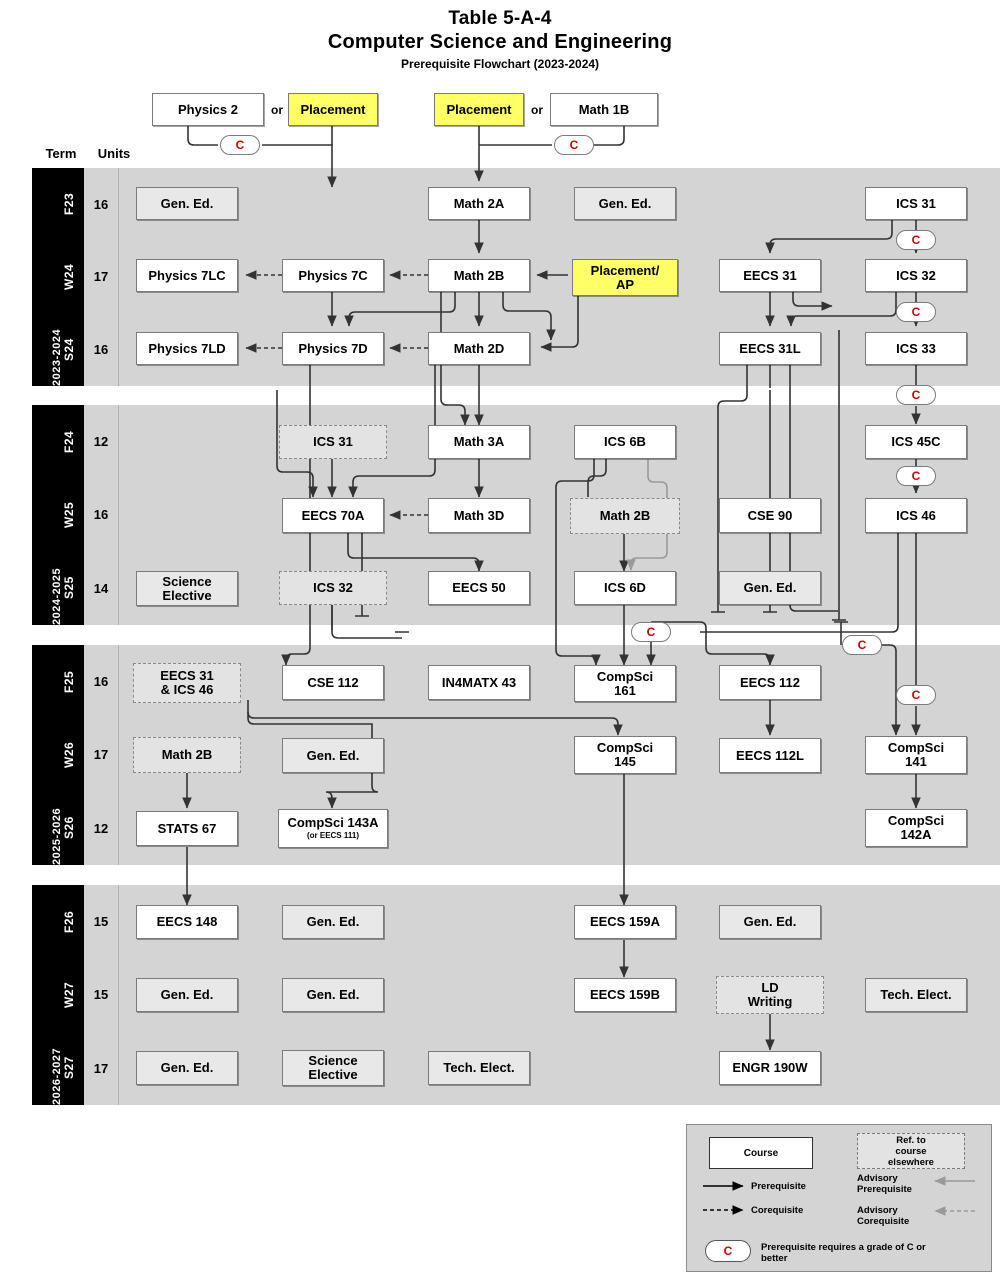 This screenshot has width=1000, height=1274. What do you see at coordinates (101, 921) in the screenshot?
I see `units-f26: 15` at bounding box center [101, 921].